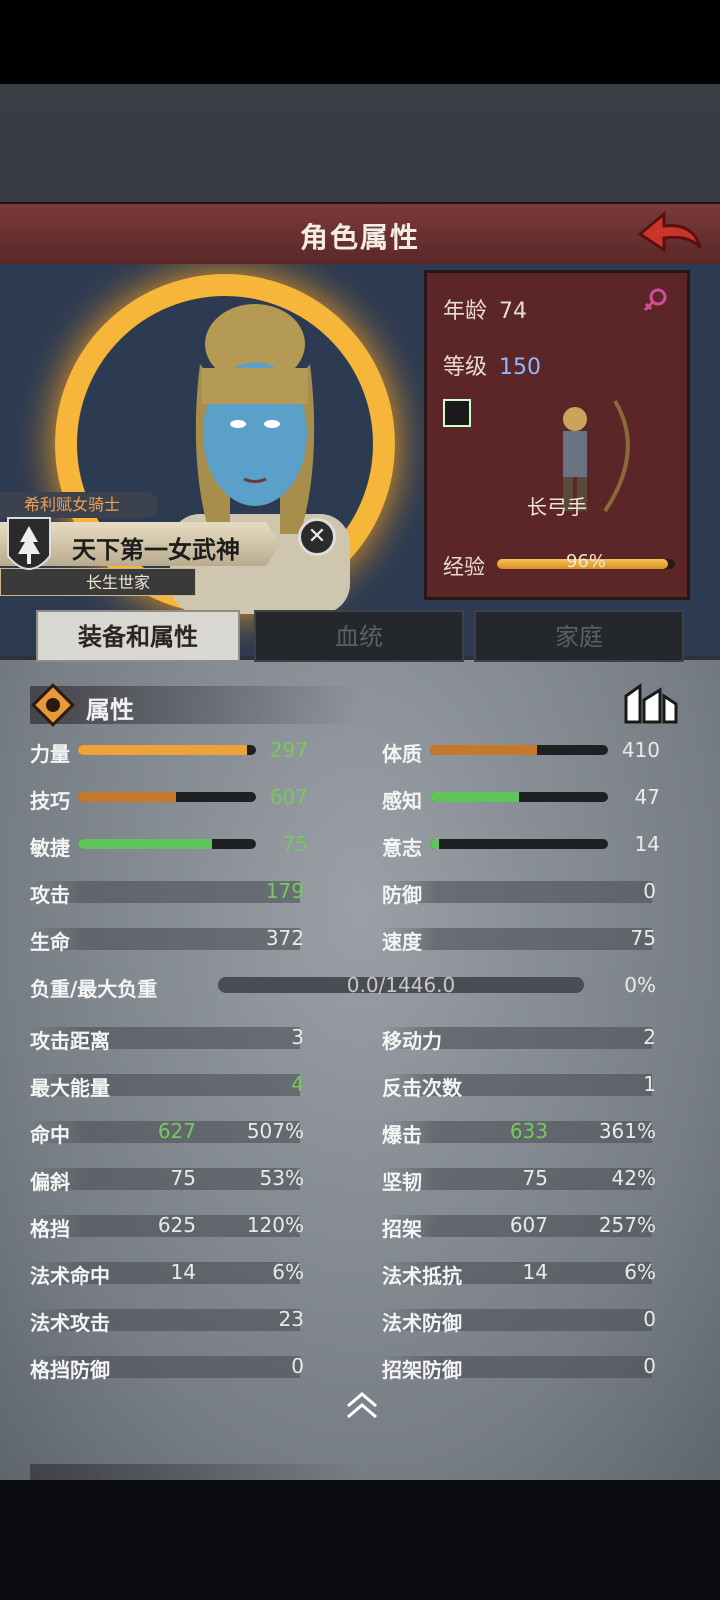 The image size is (720, 1600). What do you see at coordinates (402, 1229) in the screenshot?
I see `stat-label: 招架` at bounding box center [402, 1229].